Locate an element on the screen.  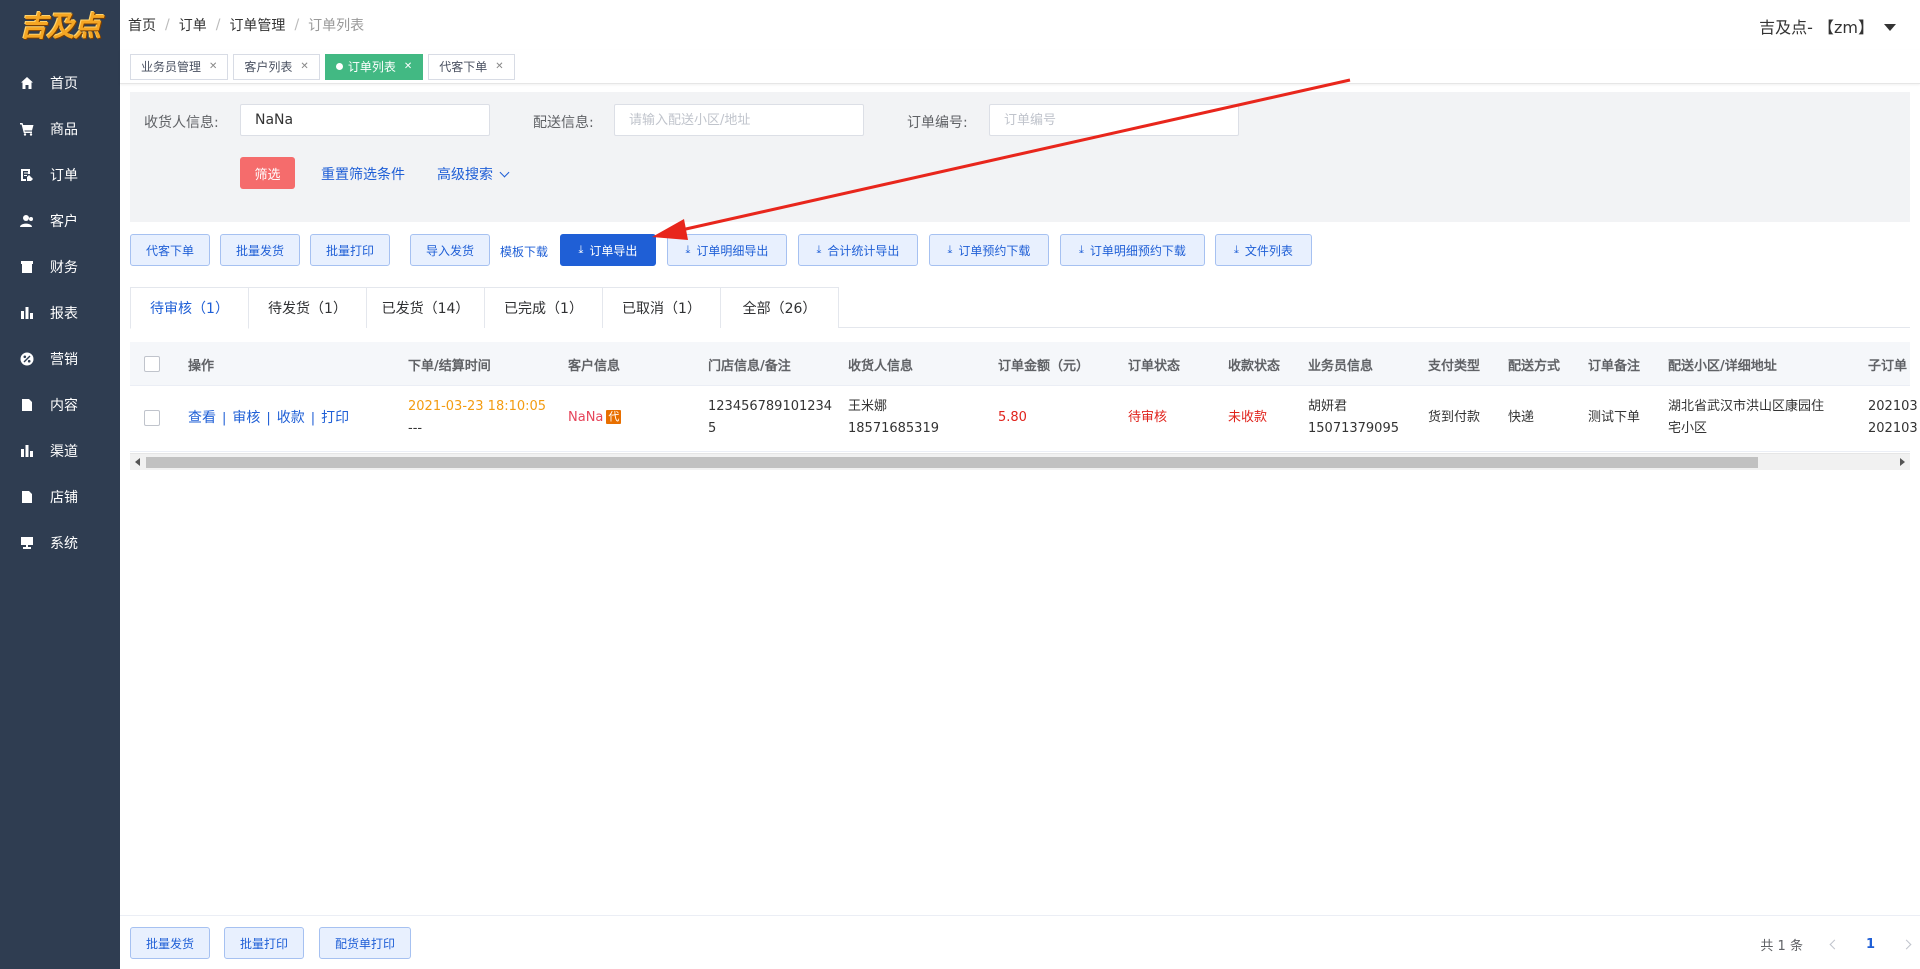
page-number: 1 is located at coordinates (1870, 944).